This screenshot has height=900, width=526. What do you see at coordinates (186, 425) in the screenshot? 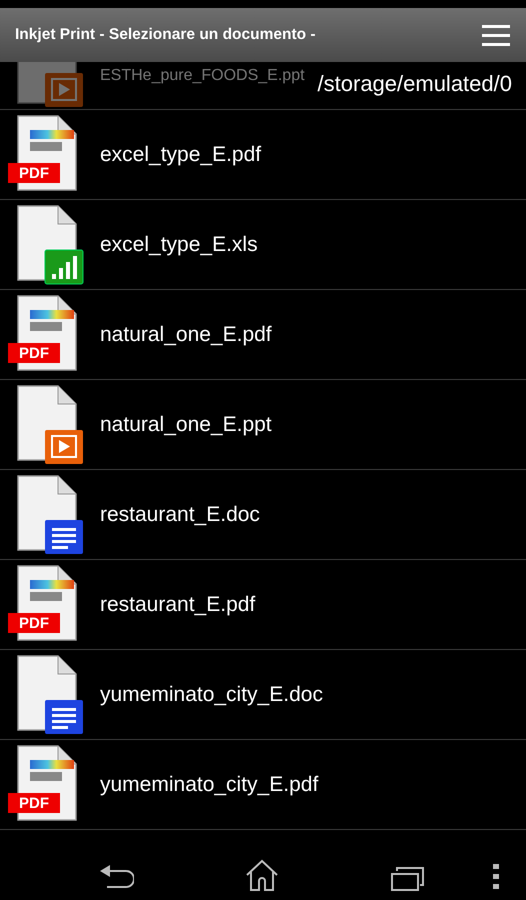
I see `file-name: natural_one_E.ppt` at bounding box center [186, 425].